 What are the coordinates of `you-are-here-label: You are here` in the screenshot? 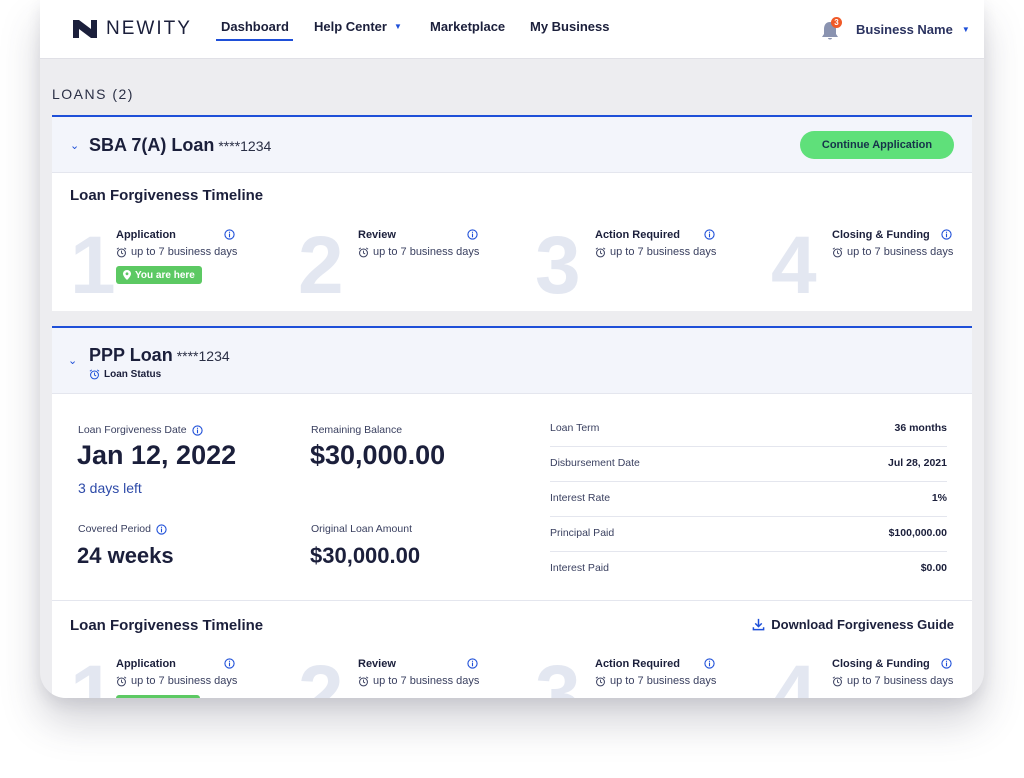 It's located at (165, 275).